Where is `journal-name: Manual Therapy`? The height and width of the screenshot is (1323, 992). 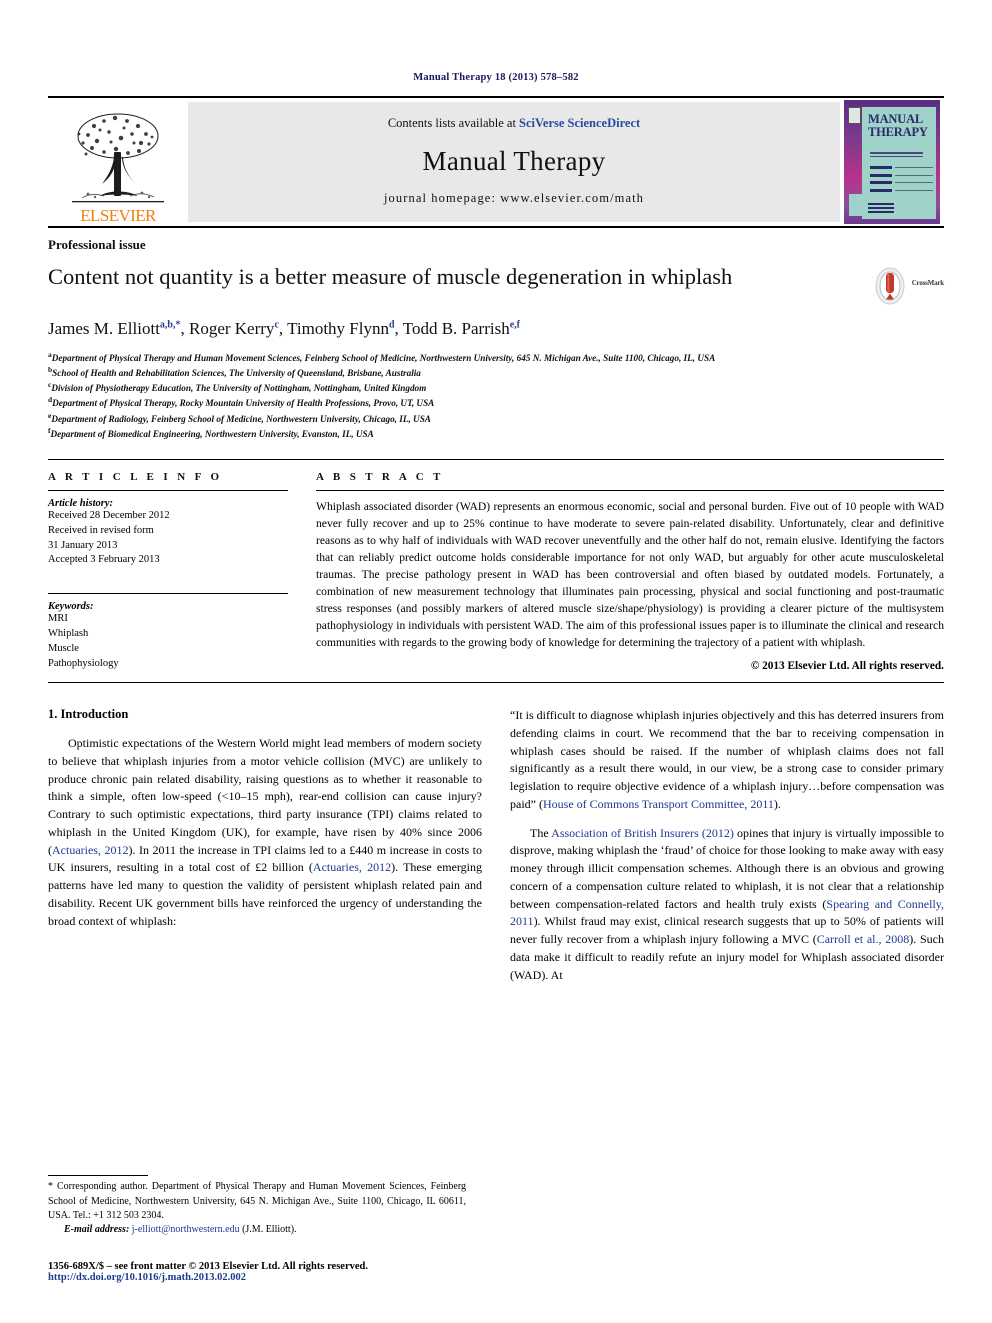
journal-name: Manual Therapy is located at coordinates (514, 160).